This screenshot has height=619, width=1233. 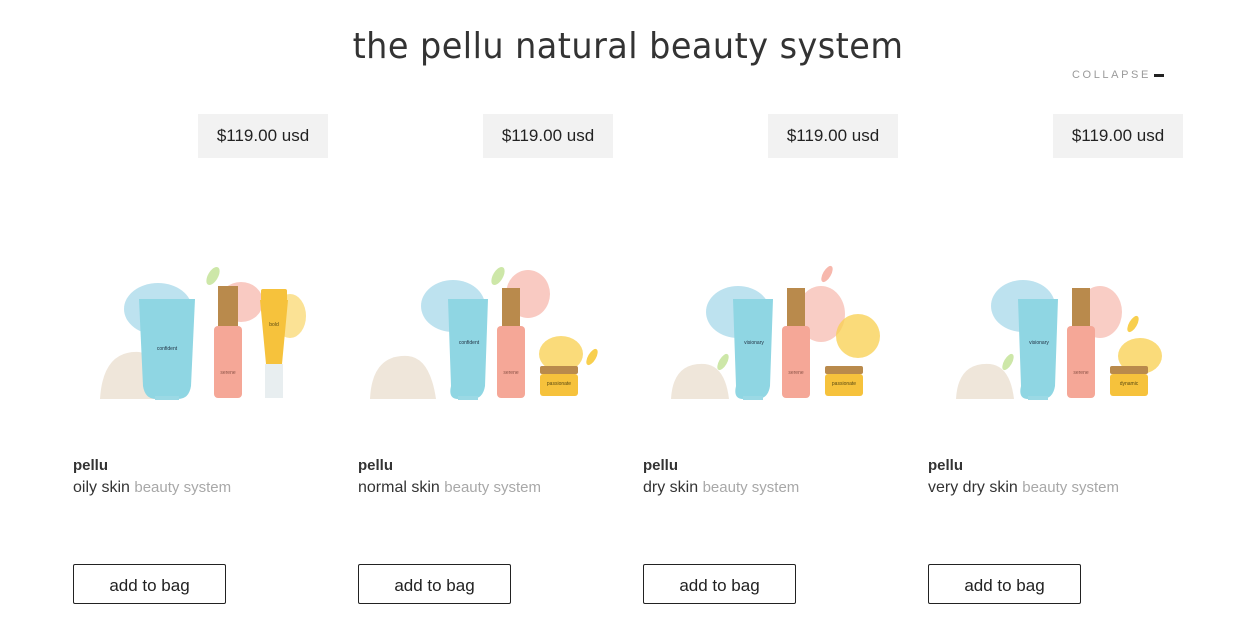 I want to click on page-title: the pellu natural beauty system, so click(x=628, y=46).